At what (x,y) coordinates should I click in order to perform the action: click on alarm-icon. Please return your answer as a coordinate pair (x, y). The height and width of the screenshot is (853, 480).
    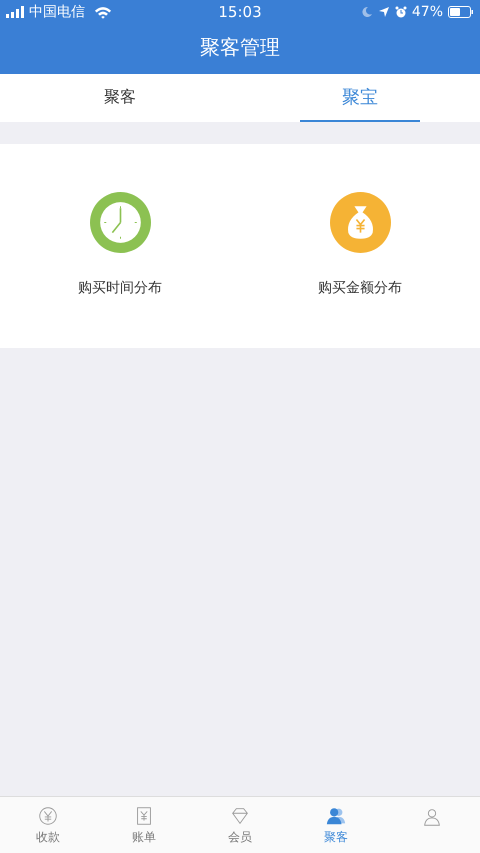
    Looking at the image, I should click on (400, 12).